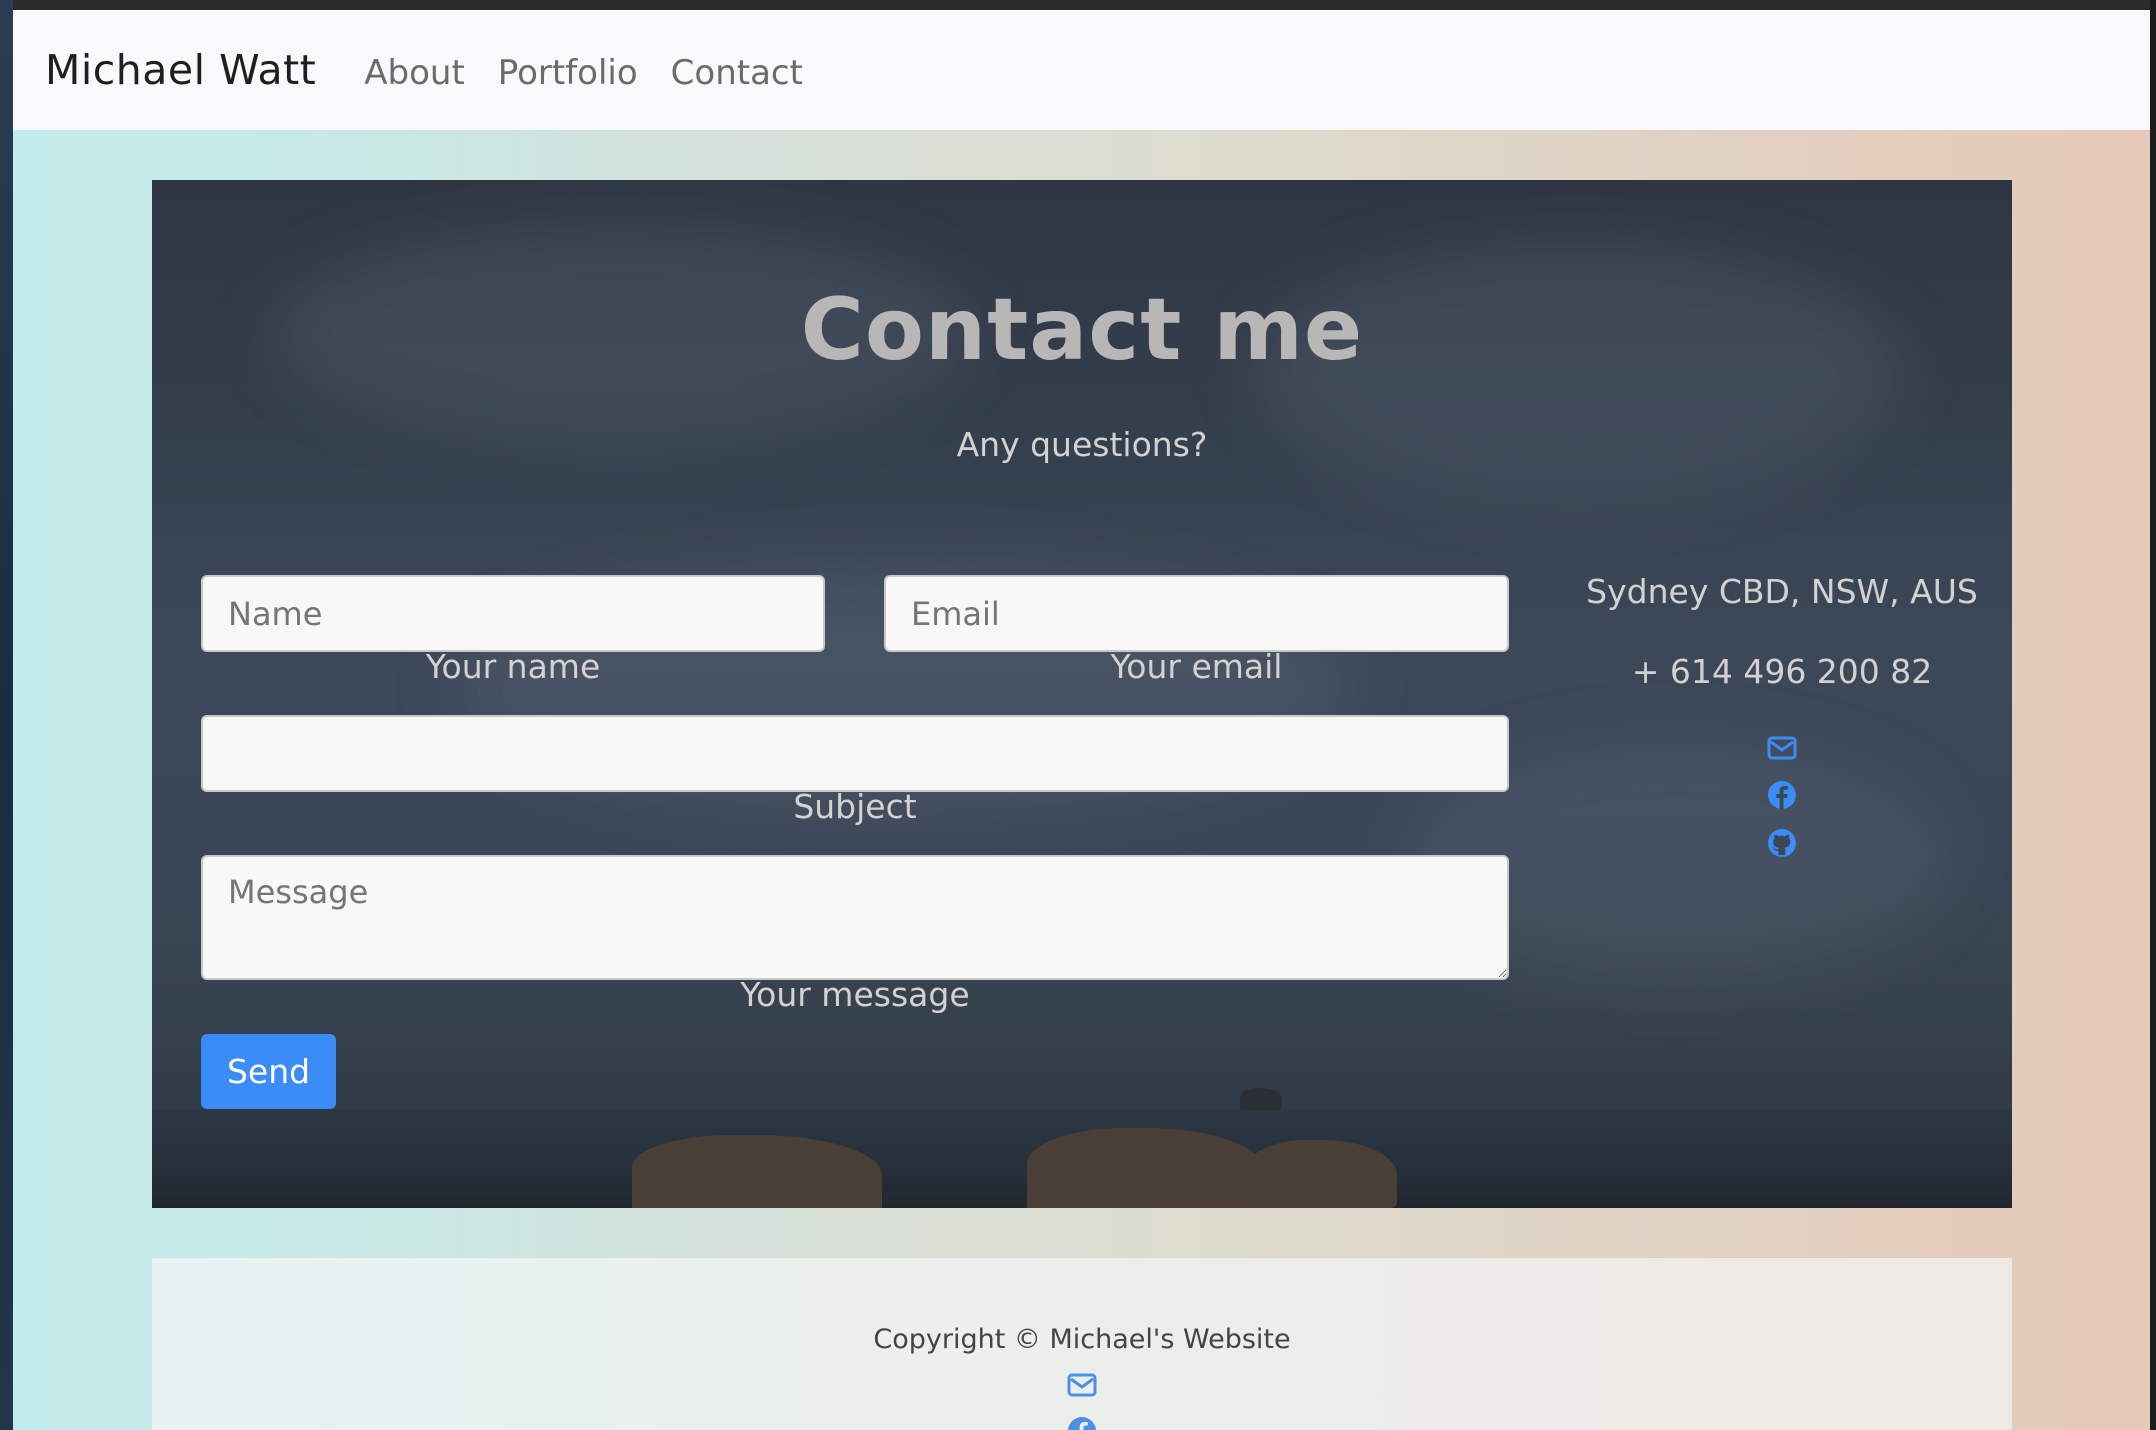 The image size is (2156, 1430). I want to click on email-input, so click(1196, 613).